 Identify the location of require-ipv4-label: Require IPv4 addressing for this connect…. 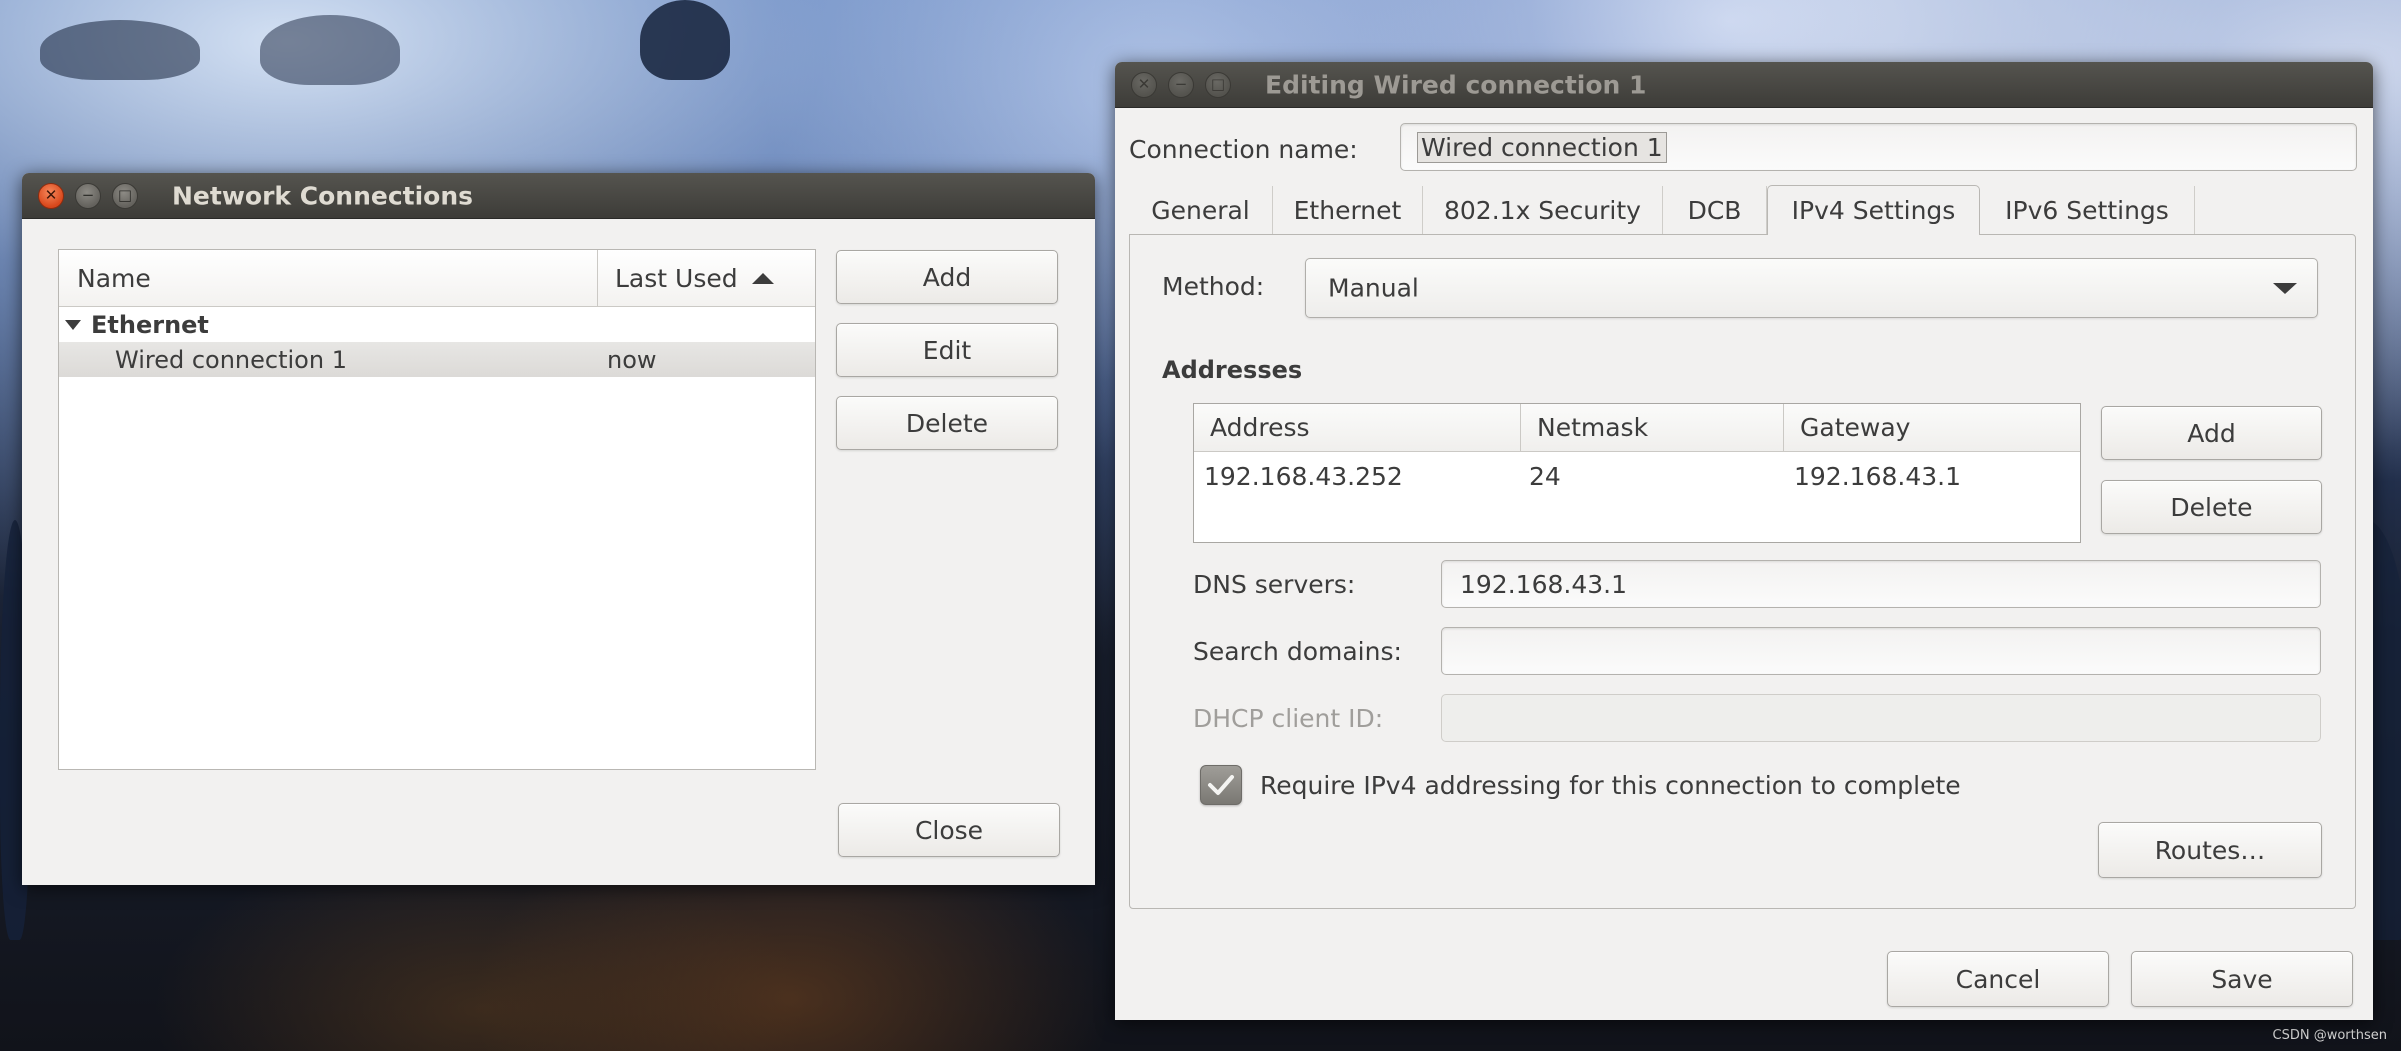
(1610, 786).